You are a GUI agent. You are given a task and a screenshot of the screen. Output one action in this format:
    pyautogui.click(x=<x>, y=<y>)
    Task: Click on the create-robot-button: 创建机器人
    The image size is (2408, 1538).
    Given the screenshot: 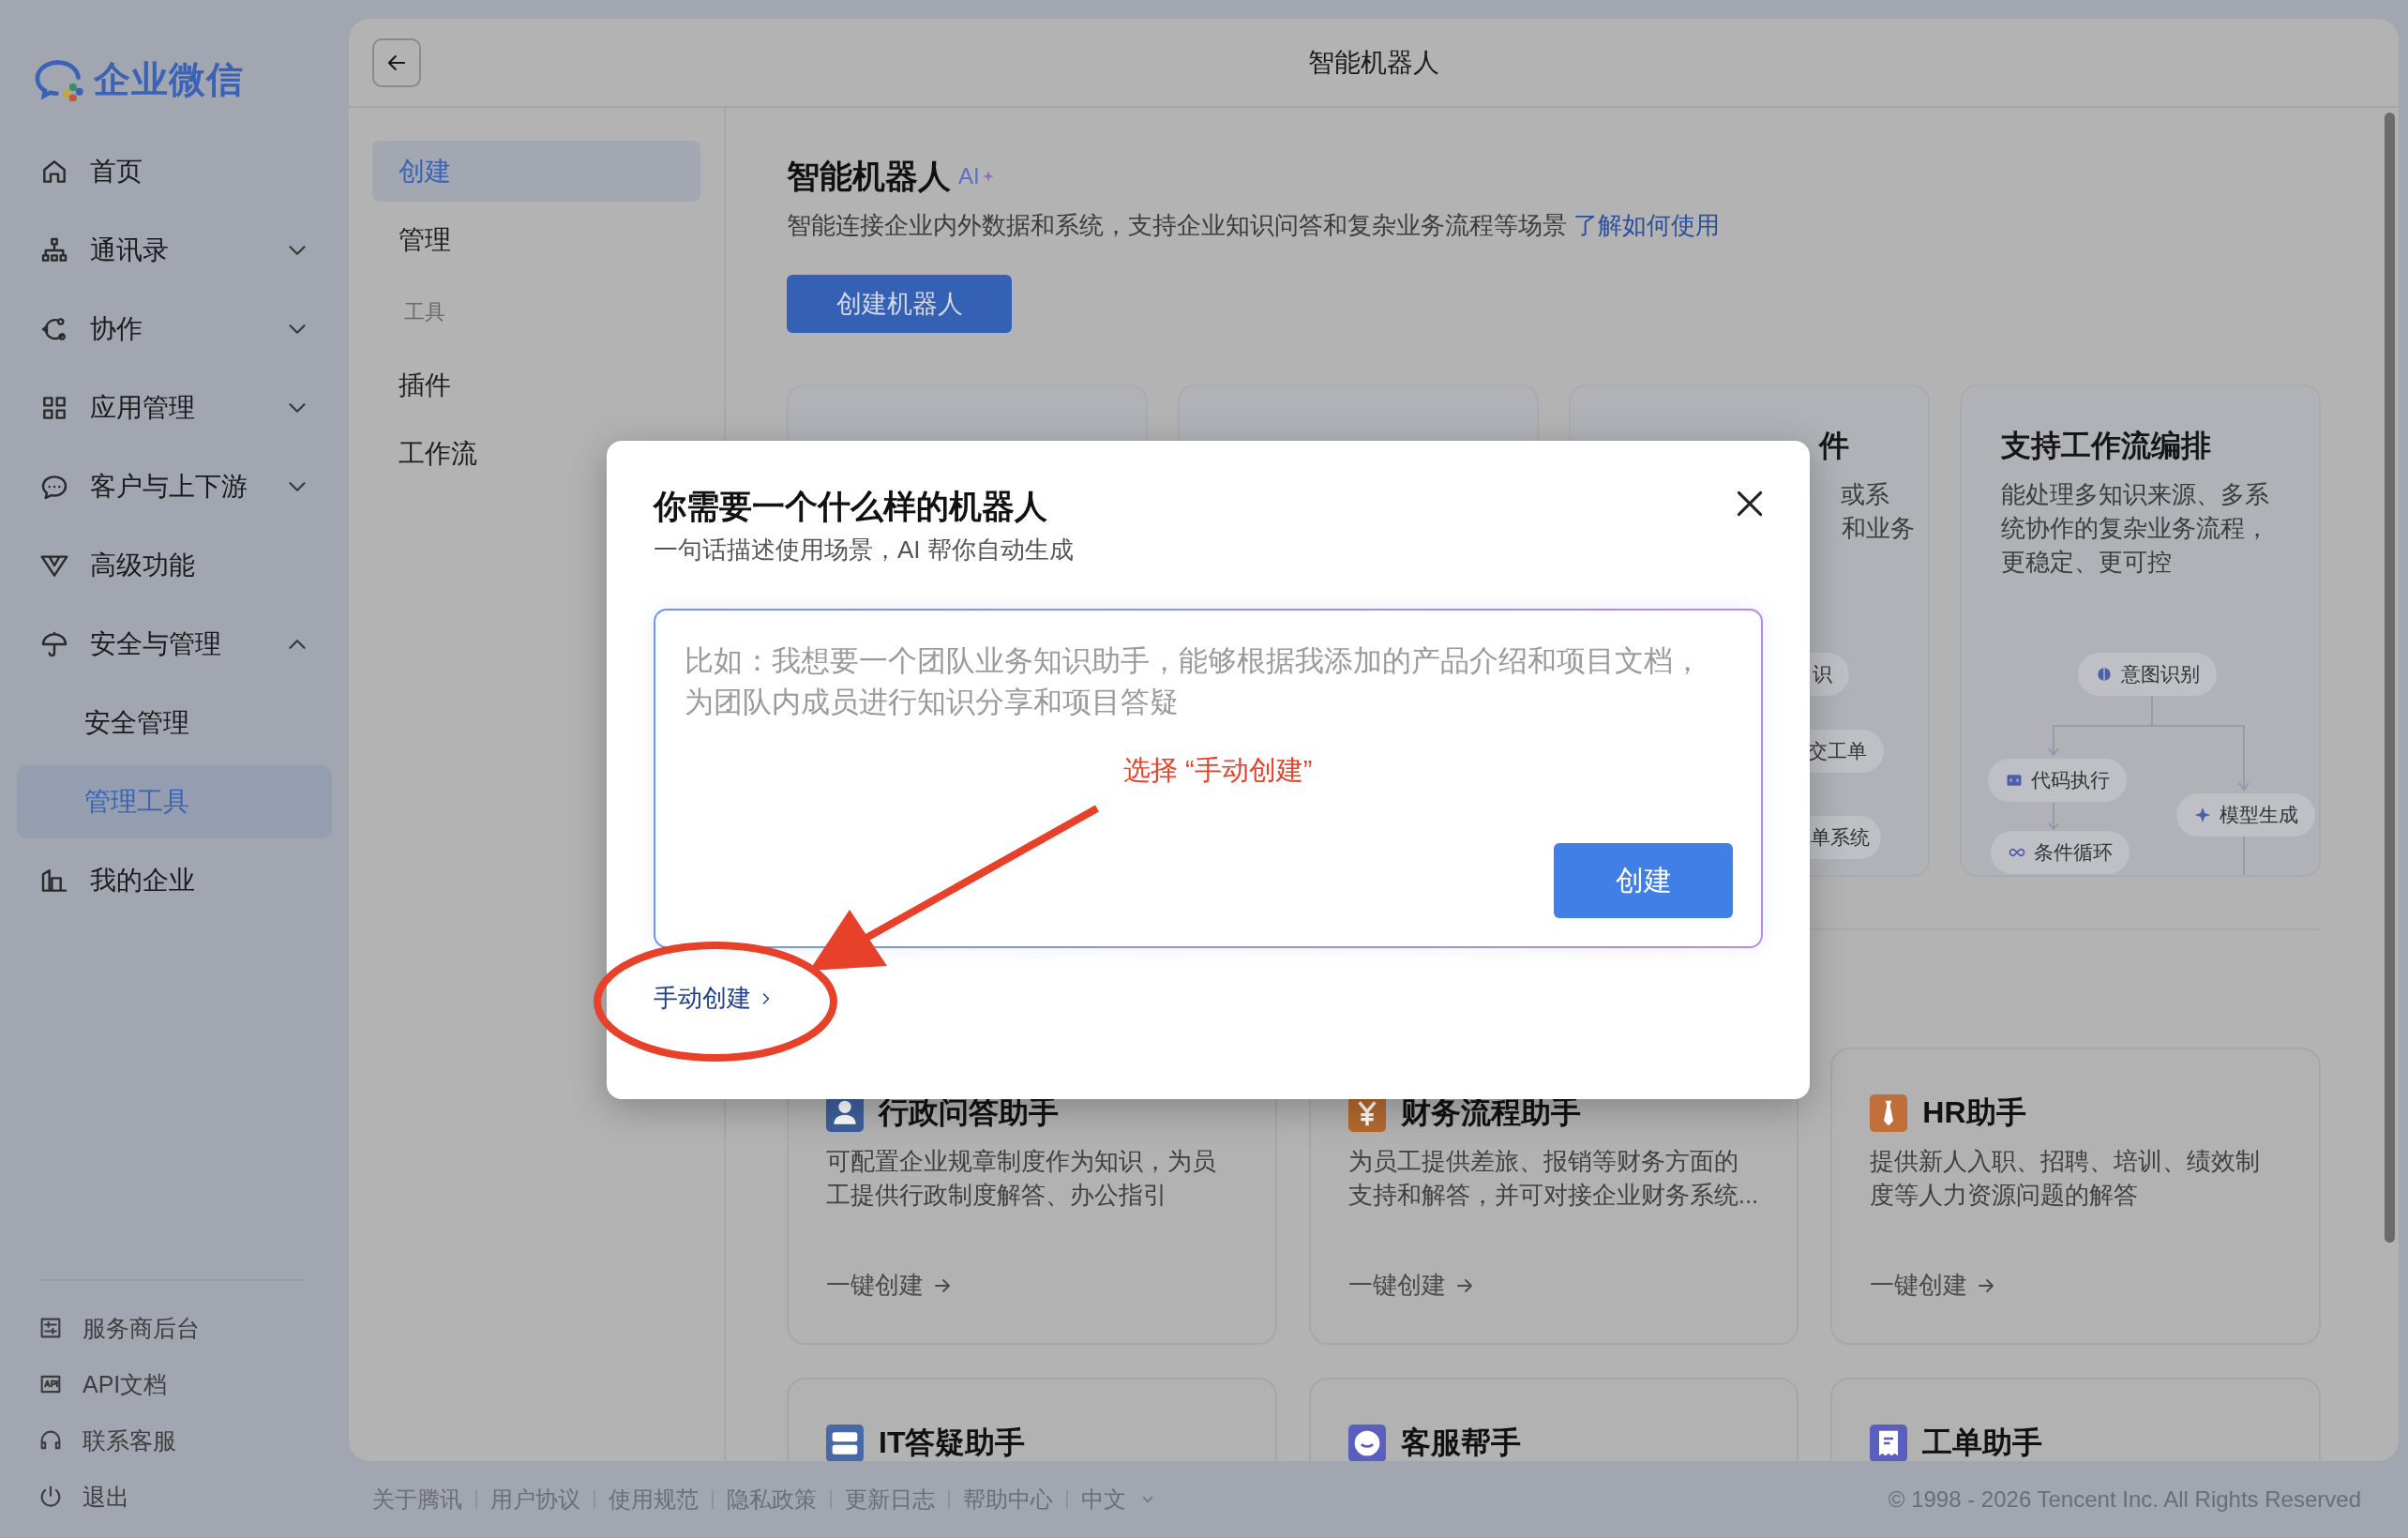 What is the action you would take?
    pyautogui.click(x=899, y=304)
    